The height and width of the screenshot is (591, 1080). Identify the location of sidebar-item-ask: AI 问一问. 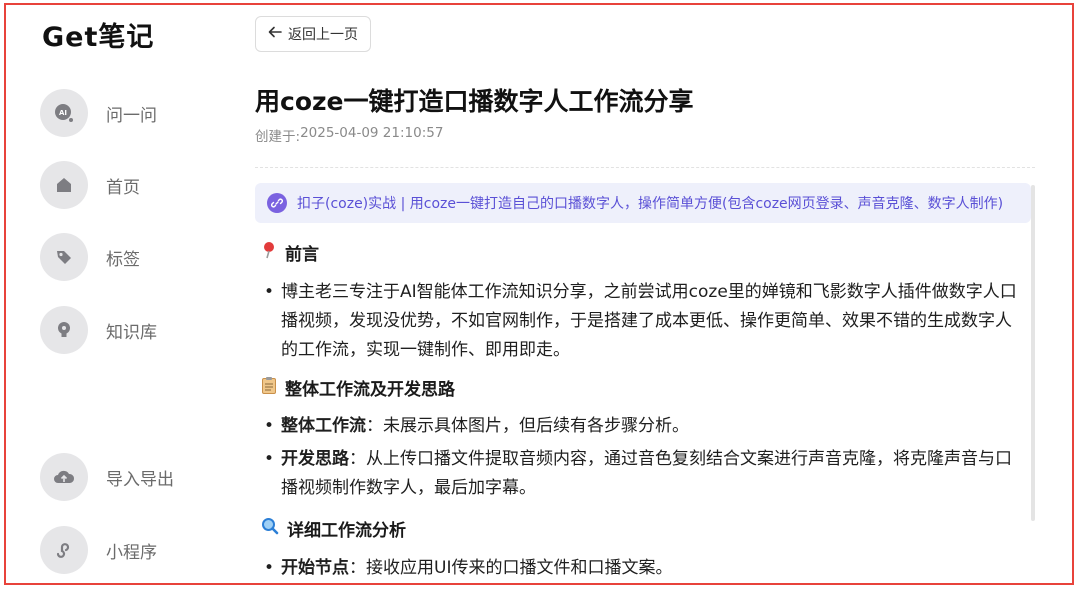
(98, 113).